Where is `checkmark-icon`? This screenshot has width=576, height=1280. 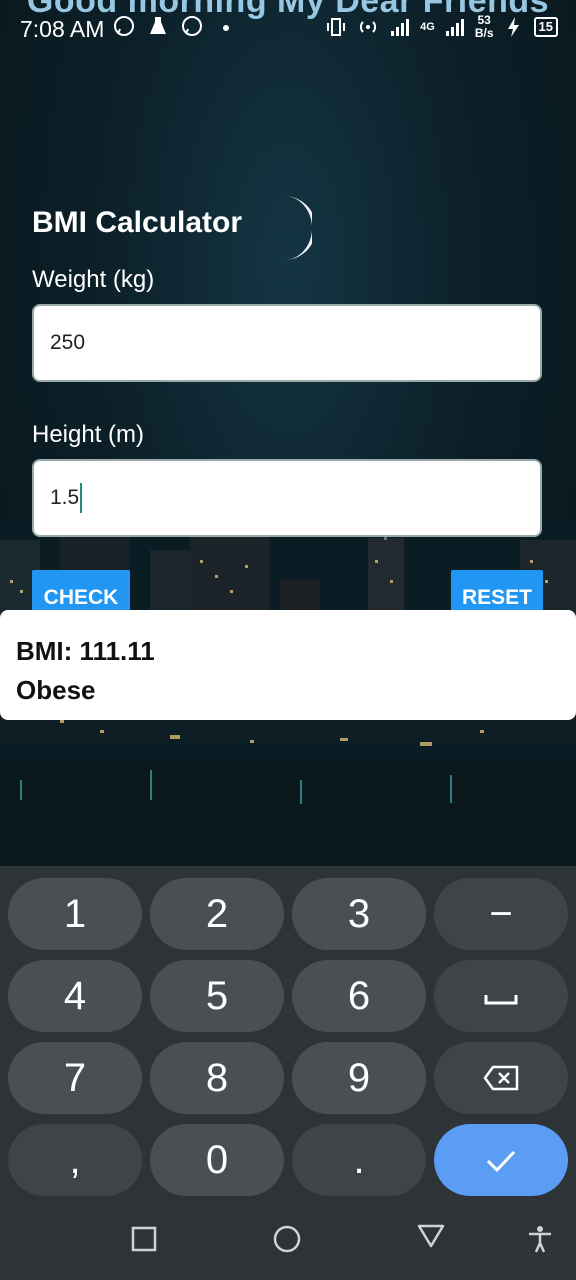 checkmark-icon is located at coordinates (501, 1161).